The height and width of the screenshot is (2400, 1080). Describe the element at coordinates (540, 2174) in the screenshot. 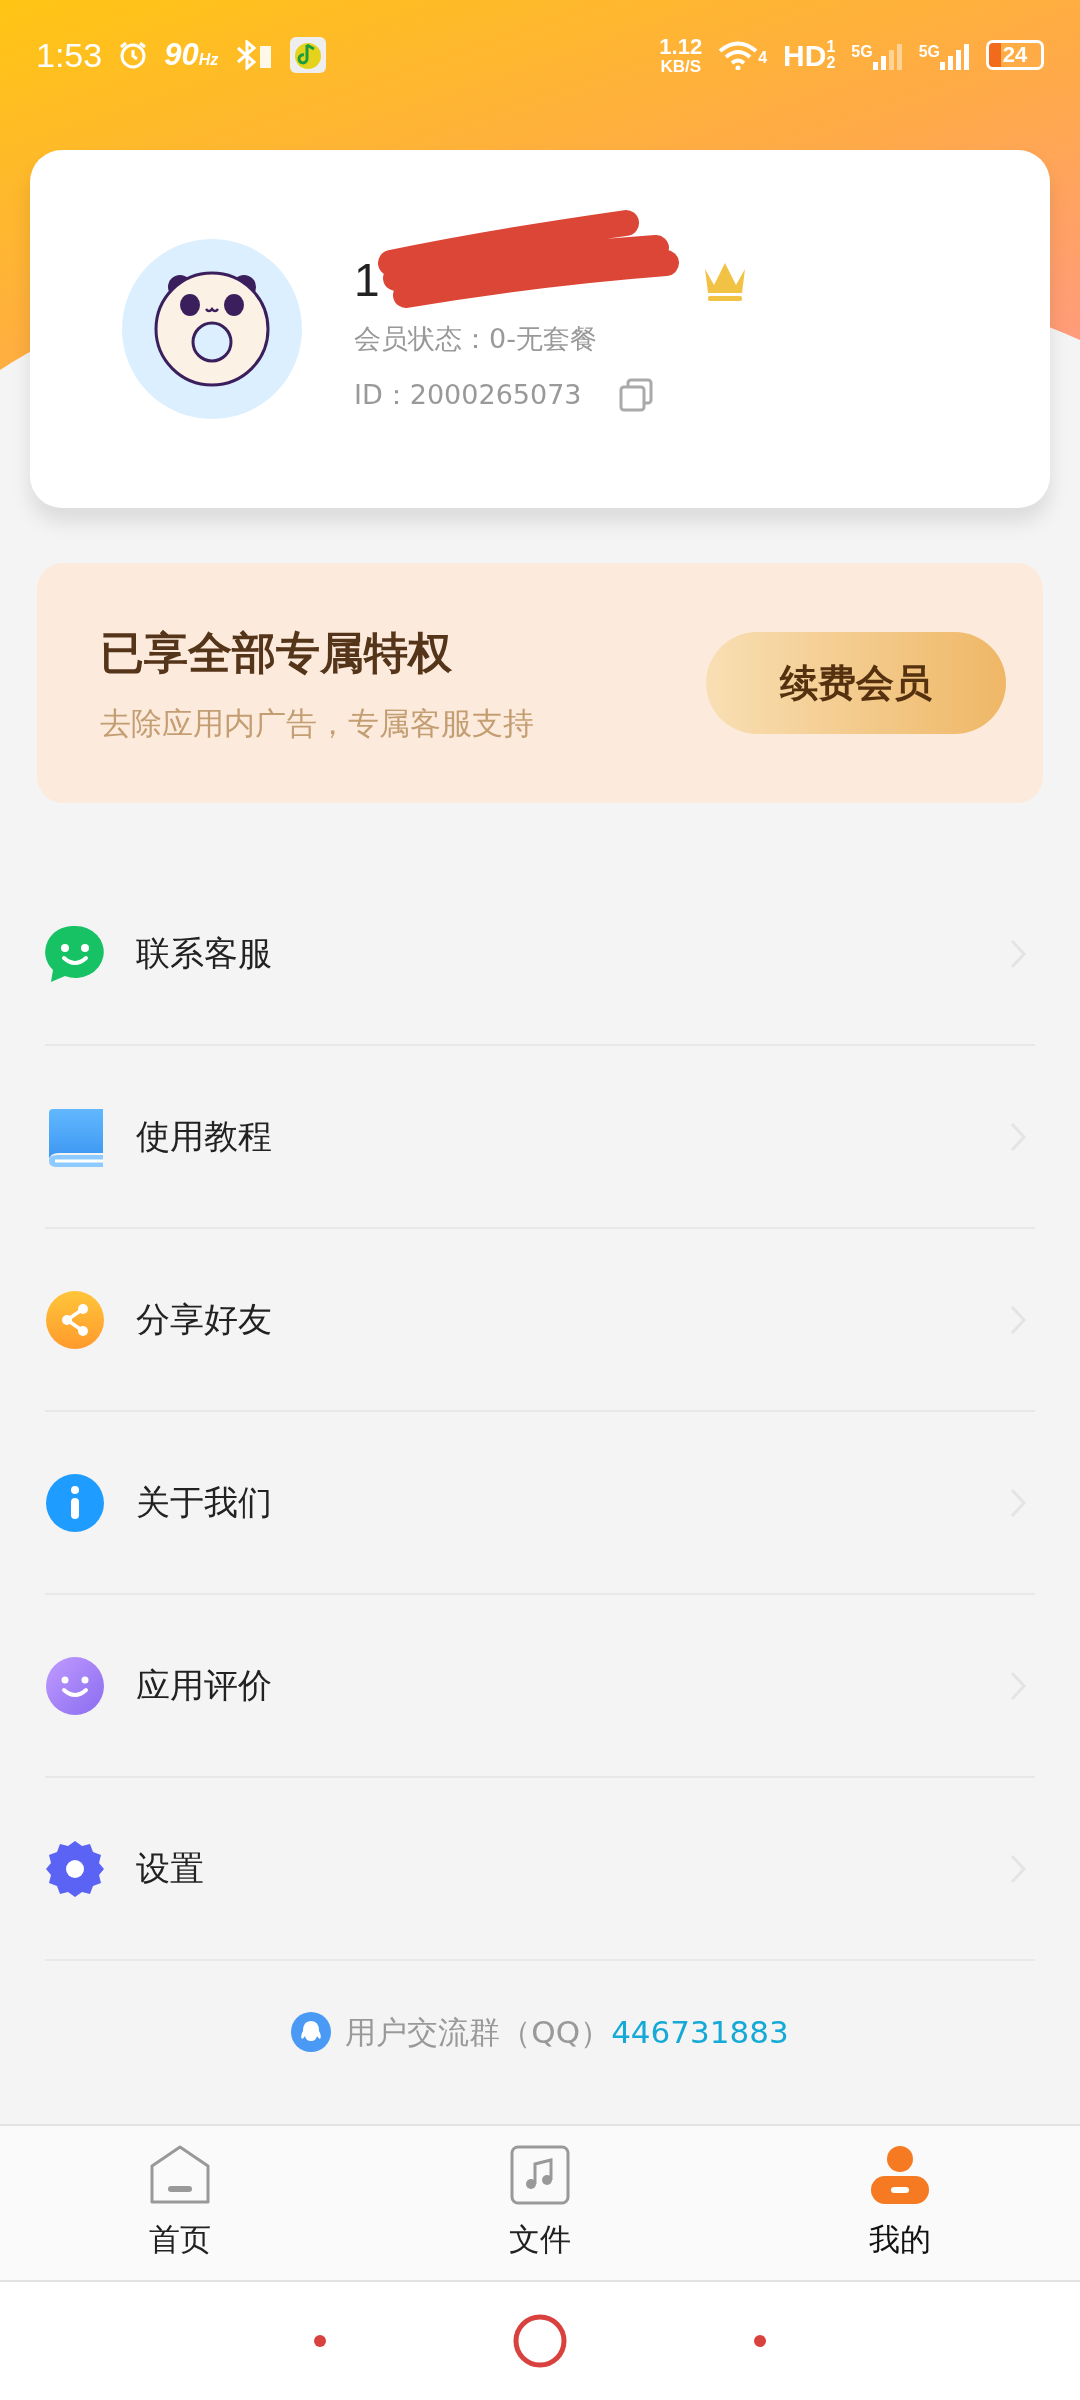

I see `music-note-icon` at that location.